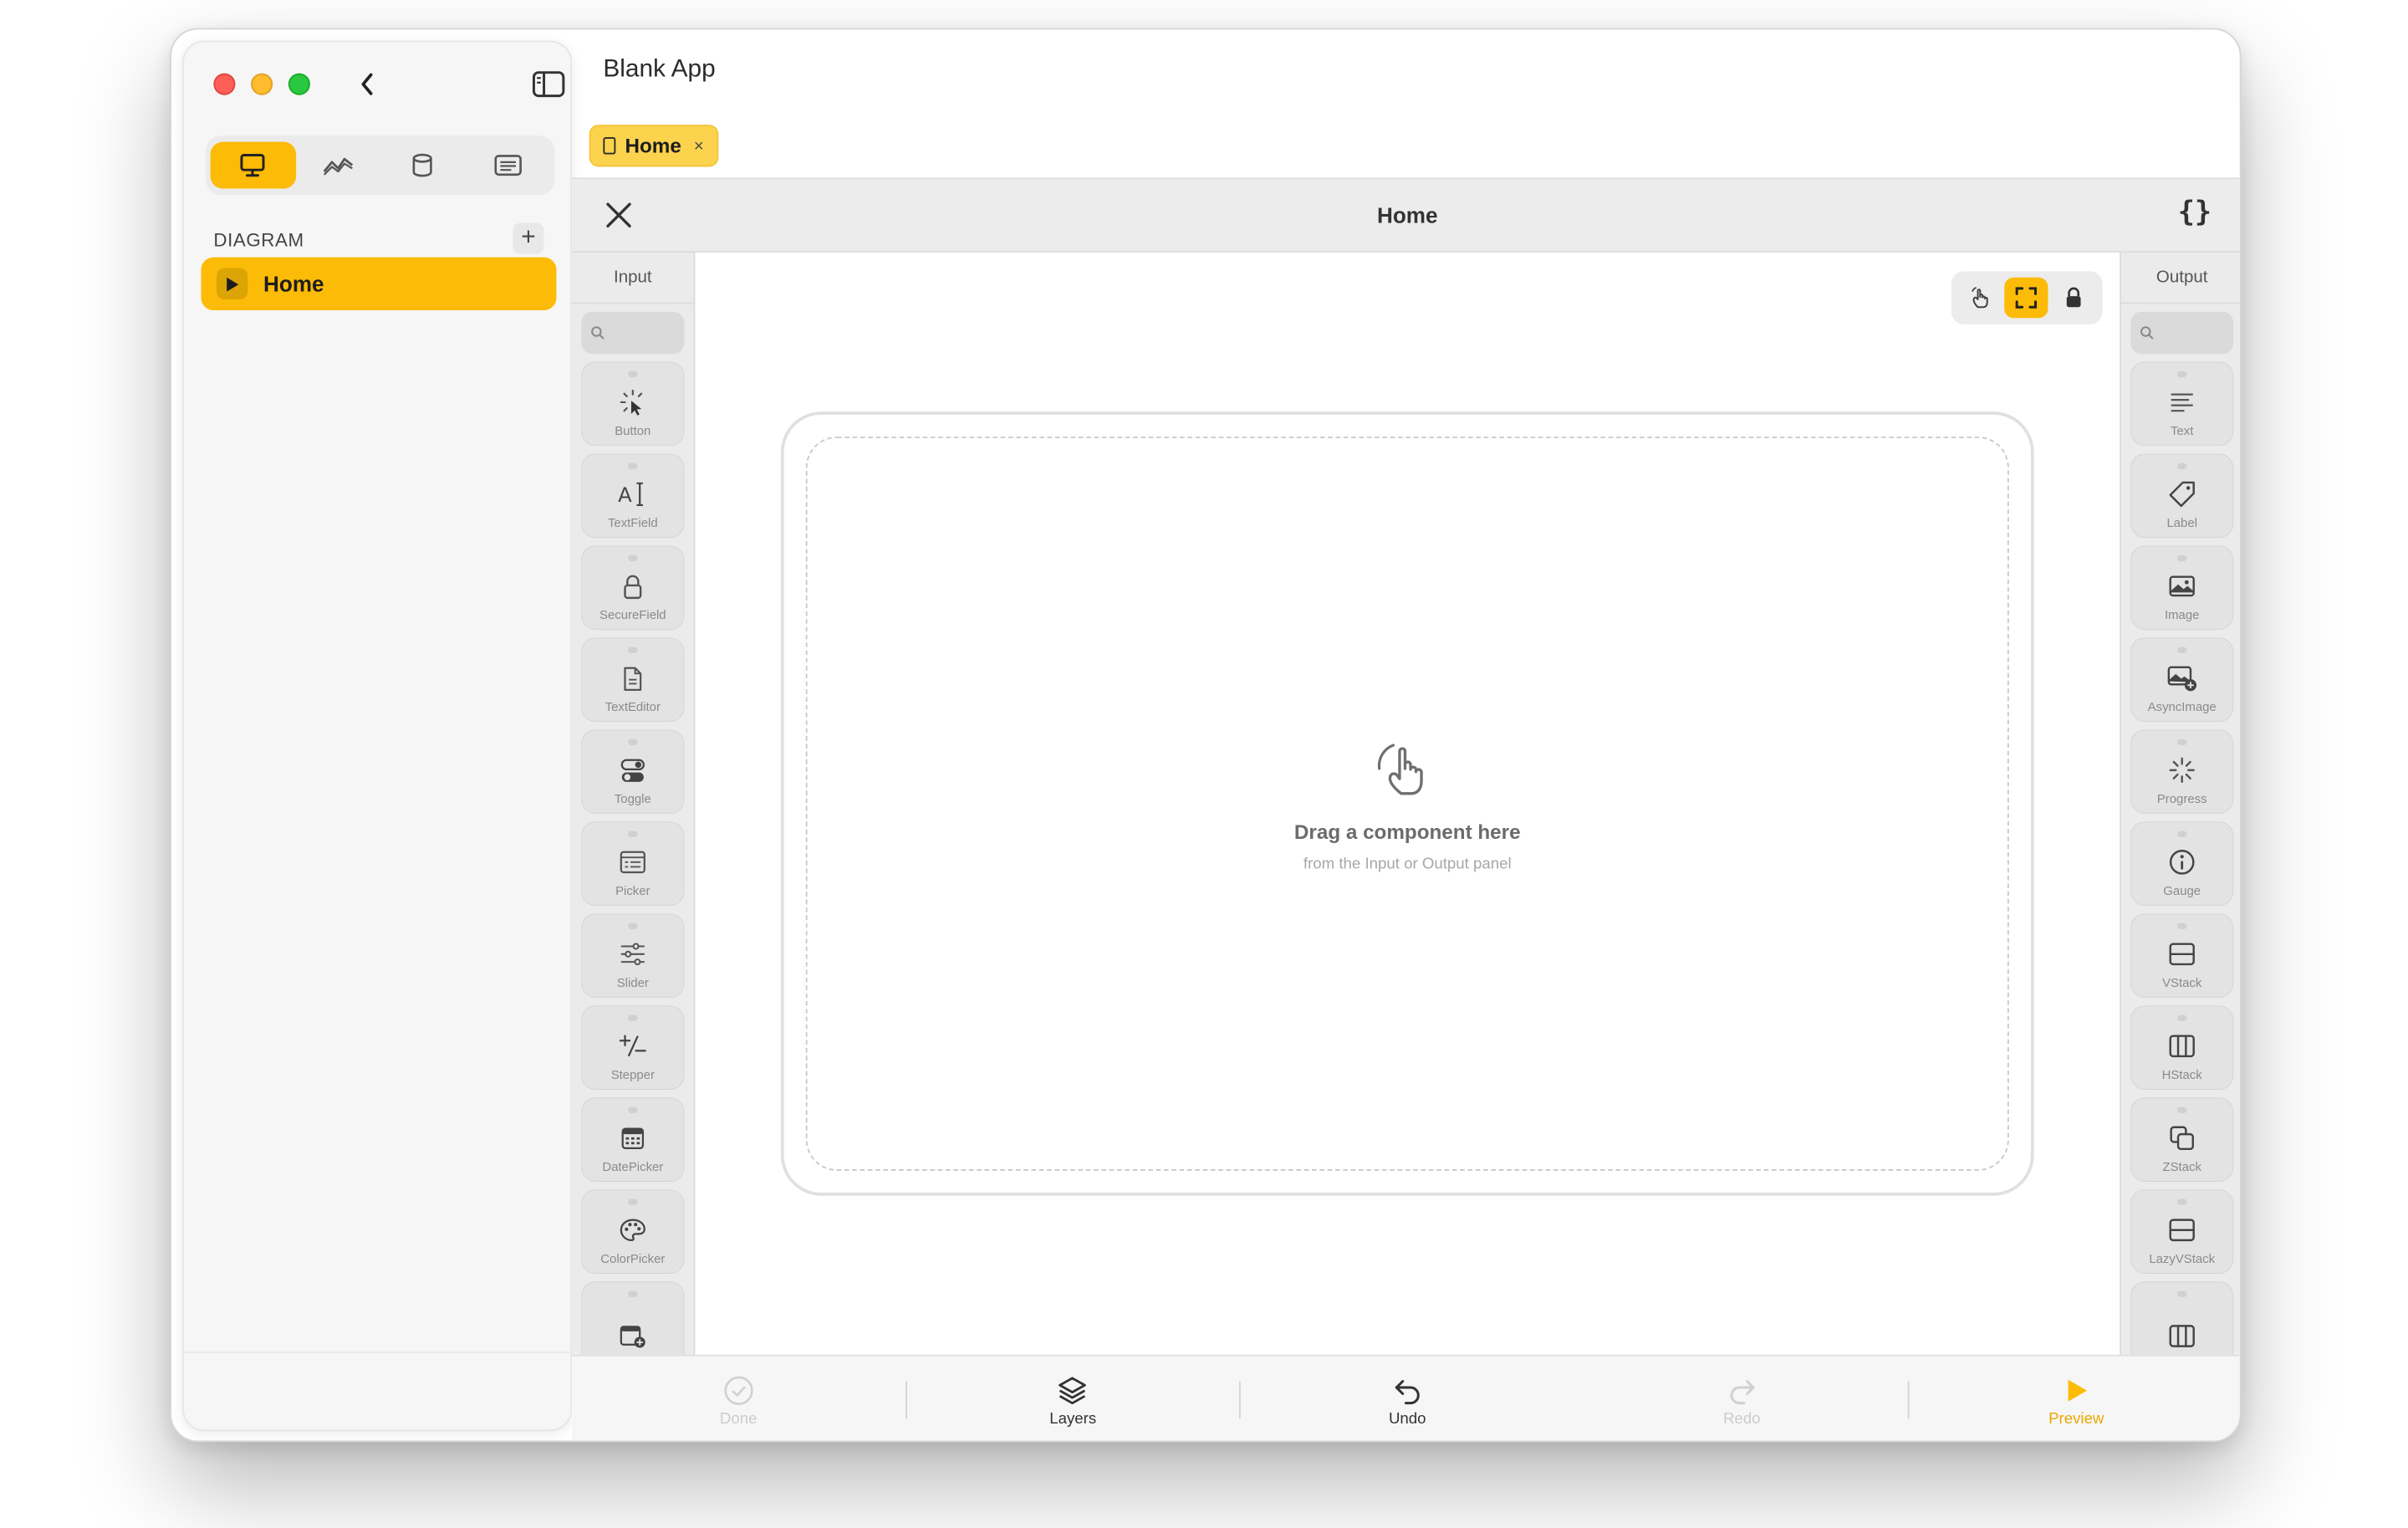 The image size is (2408, 1528). I want to click on undo-button: Undo, so click(1408, 1399).